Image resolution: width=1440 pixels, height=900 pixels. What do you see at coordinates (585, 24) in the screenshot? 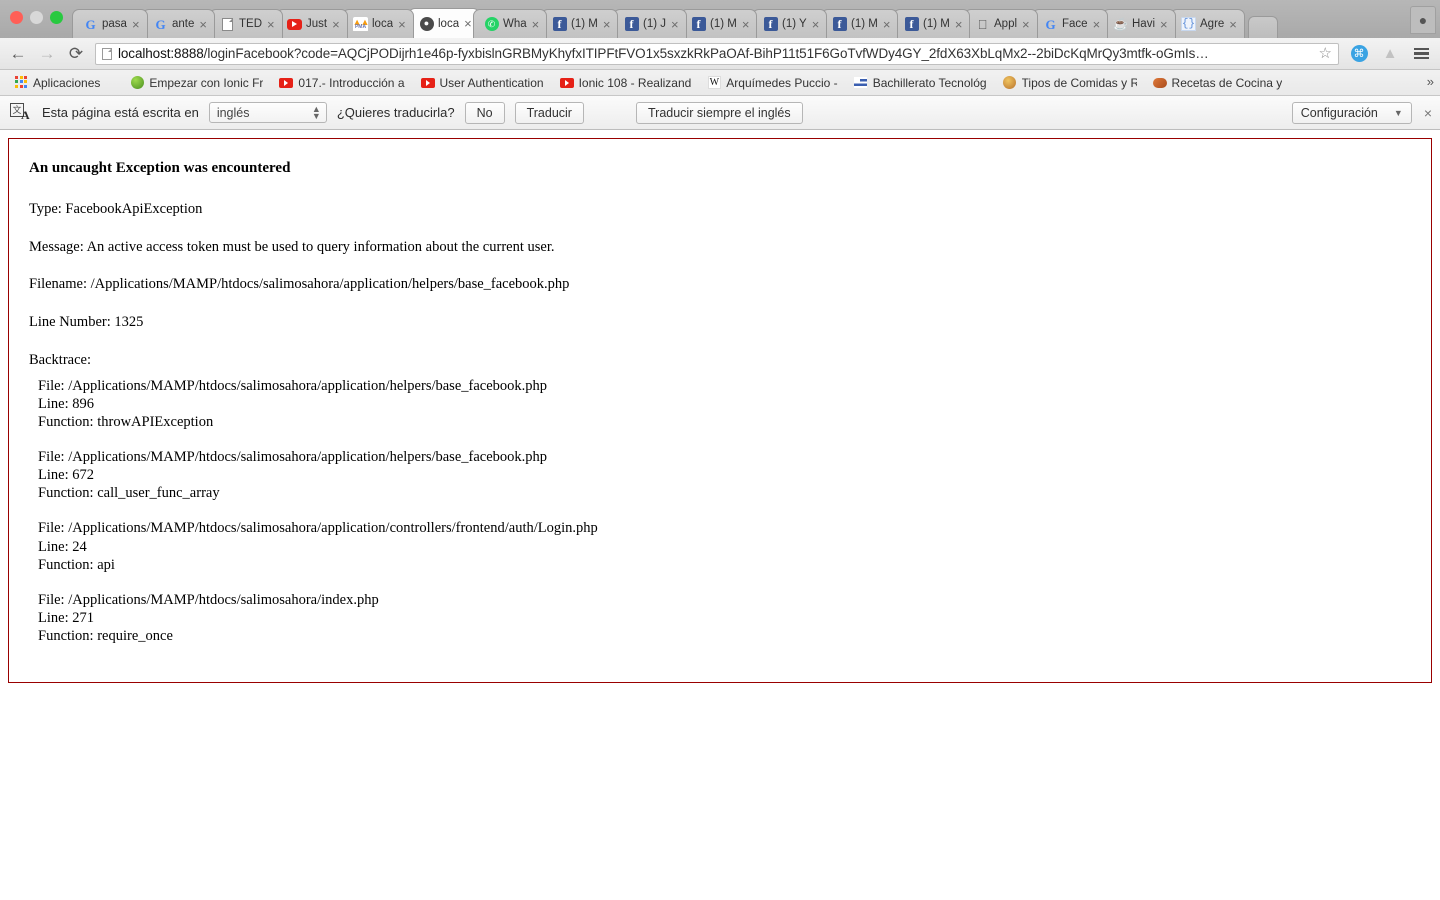
I see `tab-label: (1) M` at bounding box center [585, 24].